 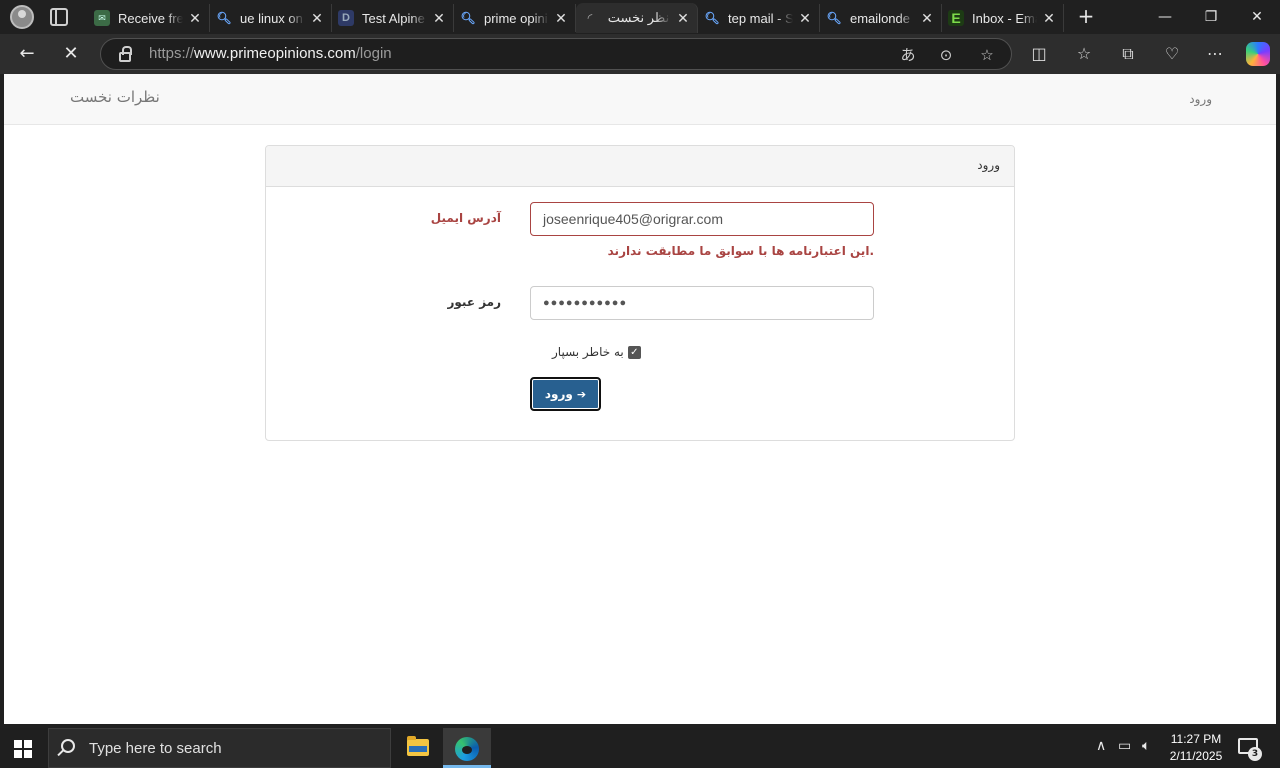 I want to click on tab-temp-mail: 🔍︎ tep mail - S ✕, so click(x=759, y=18).